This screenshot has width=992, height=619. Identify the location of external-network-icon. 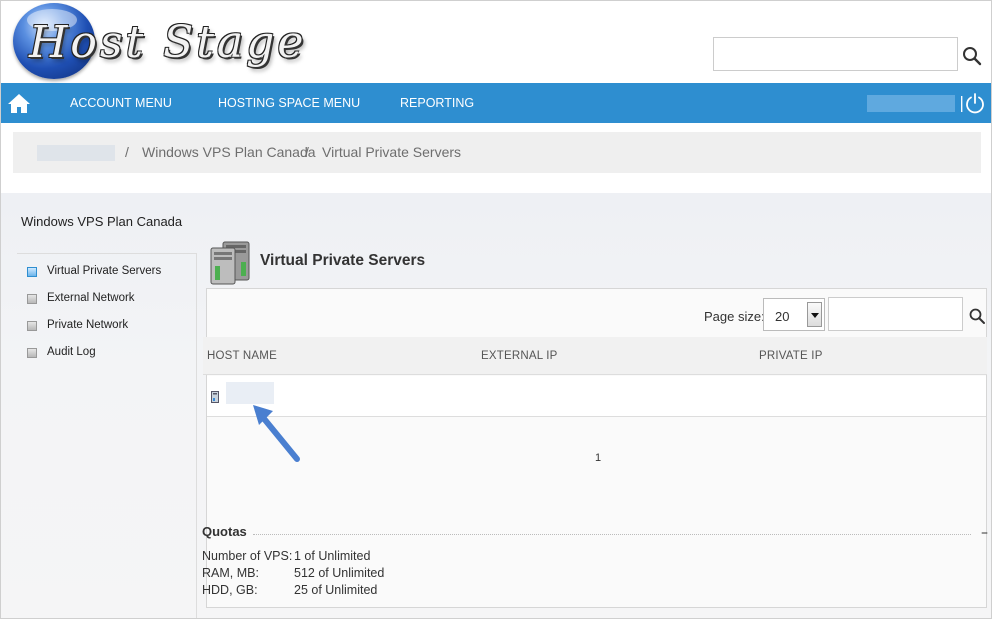
(32, 299).